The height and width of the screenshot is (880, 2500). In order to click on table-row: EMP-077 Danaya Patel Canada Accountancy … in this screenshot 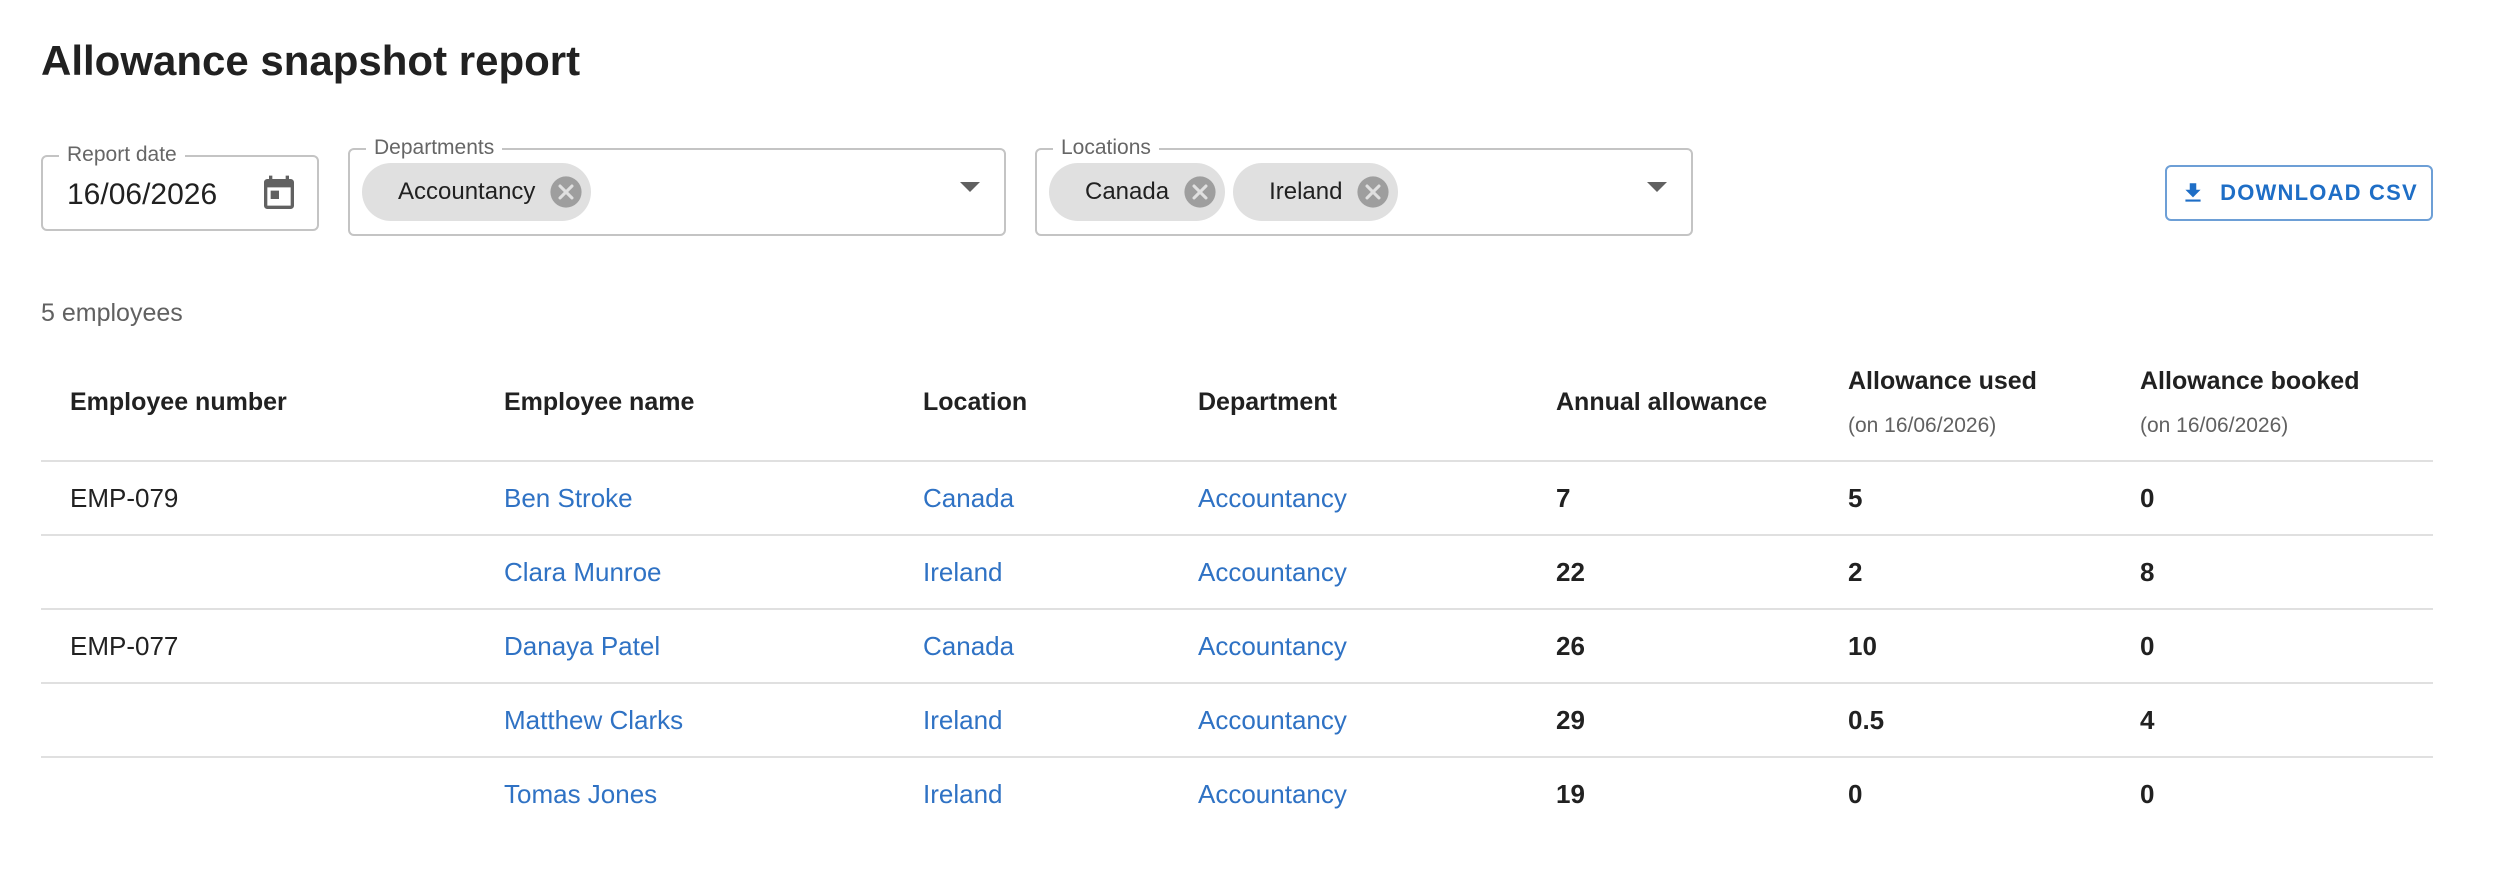, I will do `click(1237, 646)`.